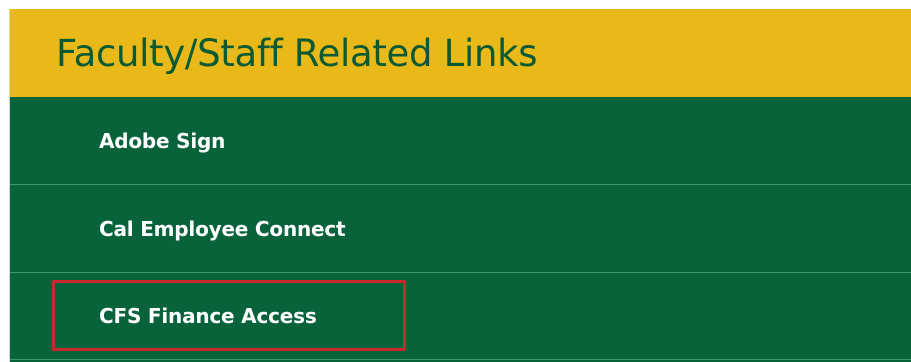  Describe the element at coordinates (208, 316) in the screenshot. I see `cfs-finance-access-link: CFS Finance Access` at that location.